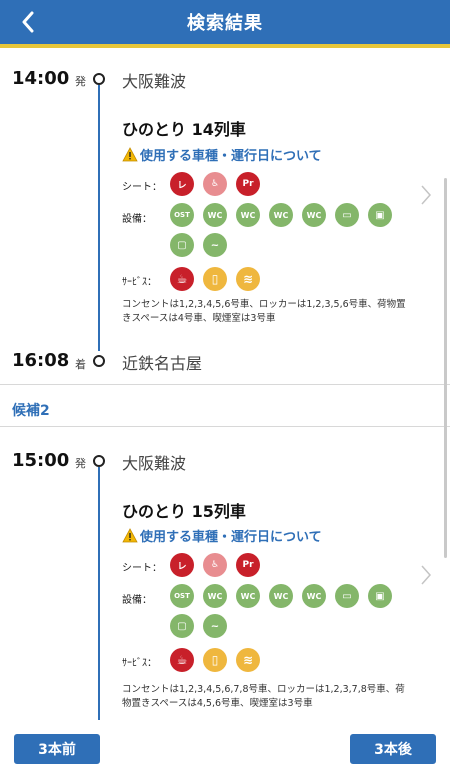 This screenshot has height=780, width=450. I want to click on arrival-station: 近鉄名古屋, so click(162, 363).